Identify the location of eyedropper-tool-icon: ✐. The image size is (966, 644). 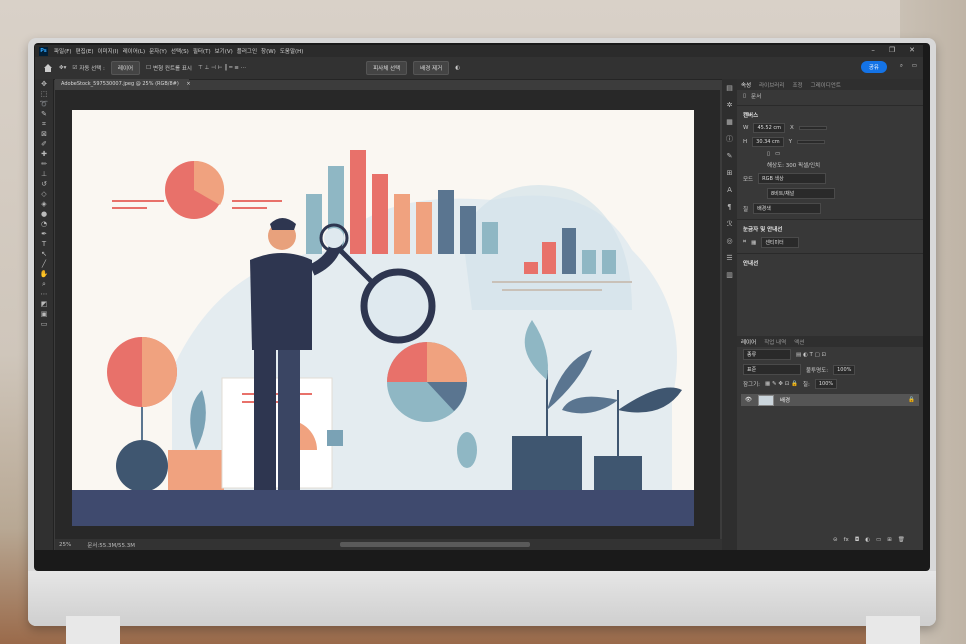
(44, 144).